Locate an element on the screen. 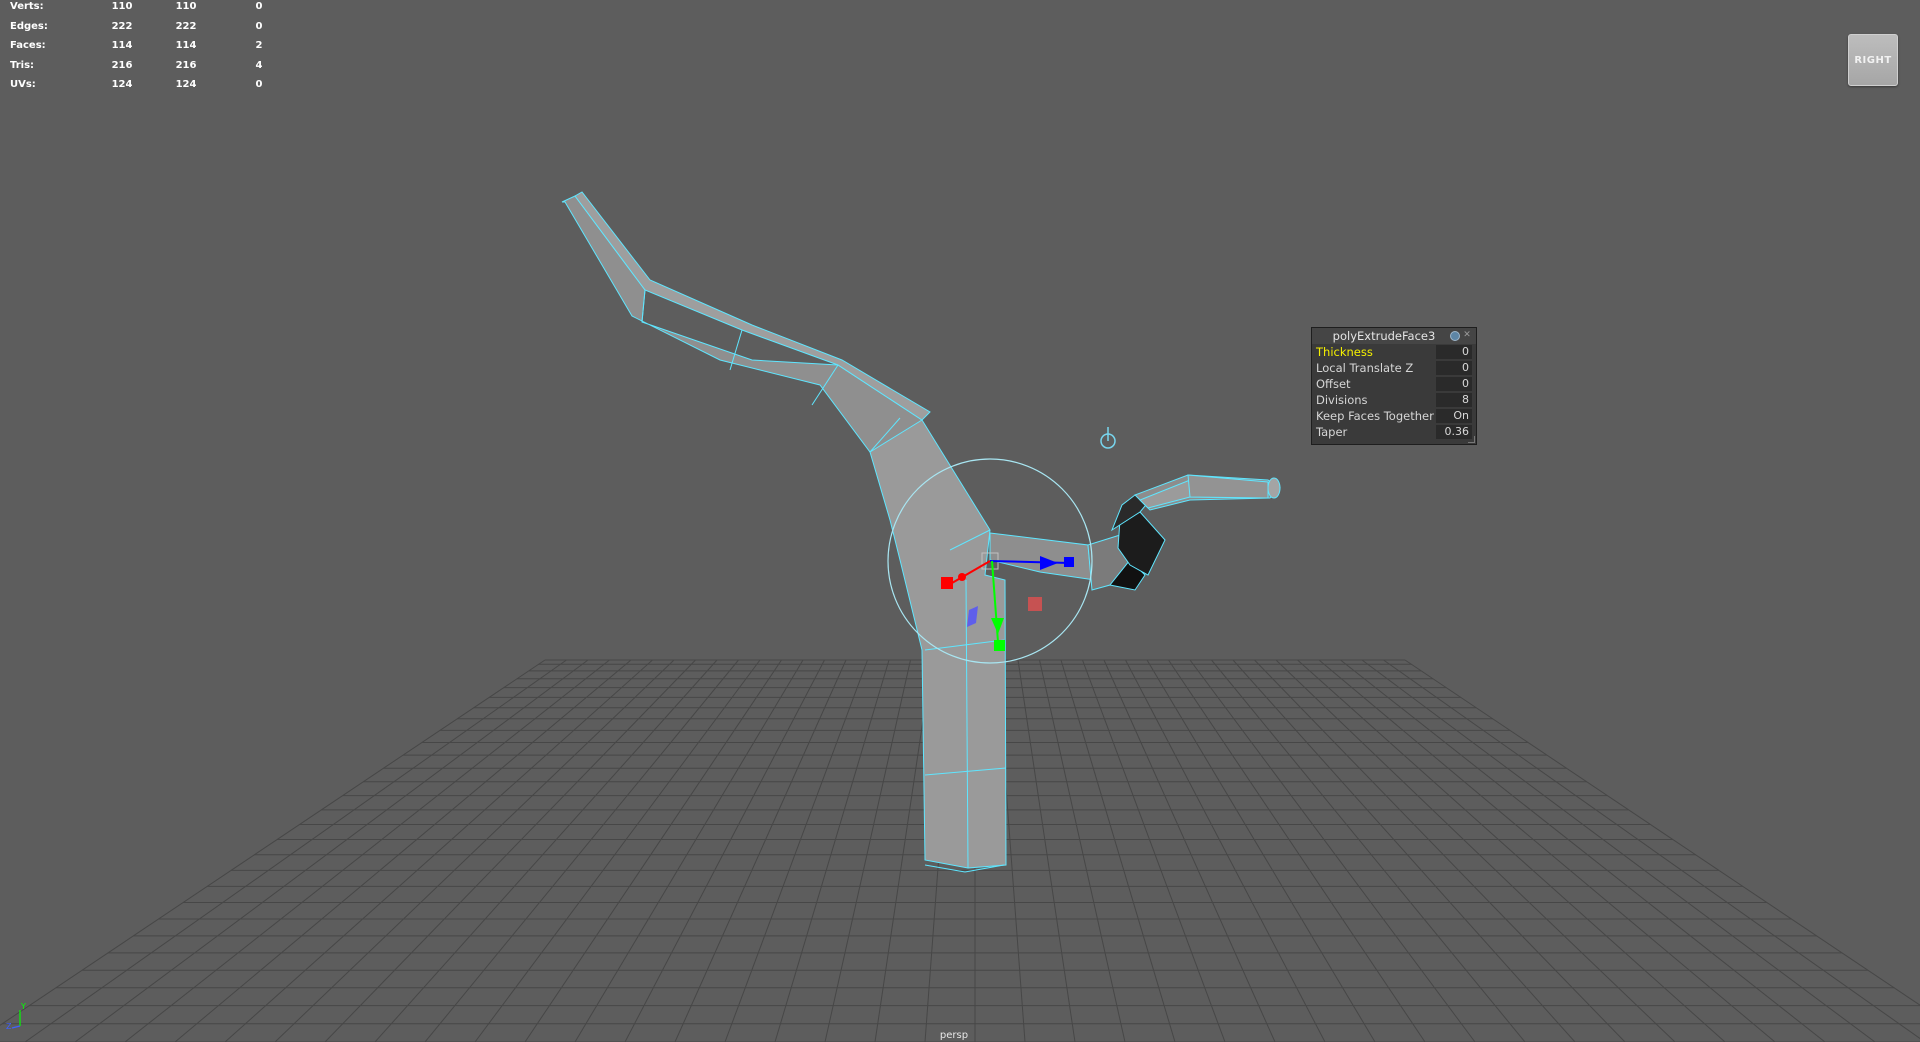  x-axis-arrow is located at coordinates (962, 577).